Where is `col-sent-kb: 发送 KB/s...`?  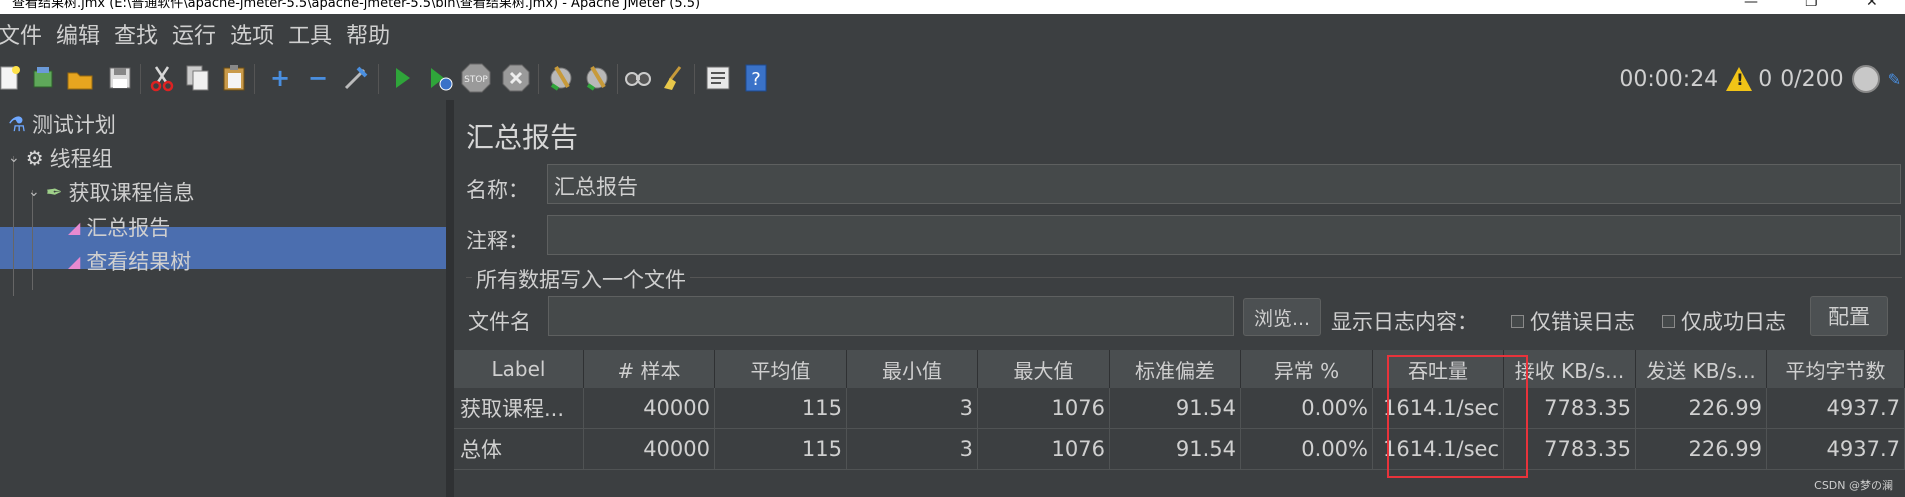 col-sent-kb: 发送 KB/s... is located at coordinates (1701, 369).